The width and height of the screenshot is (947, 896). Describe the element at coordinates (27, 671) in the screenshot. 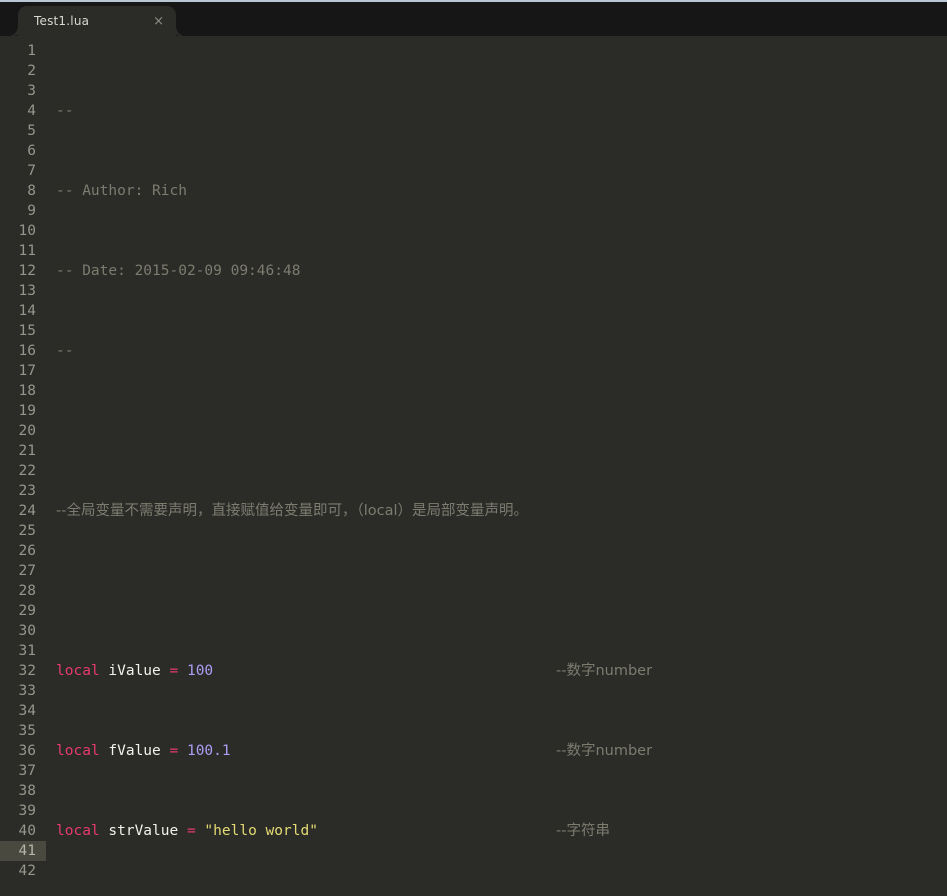

I see `line-number: 32` at that location.